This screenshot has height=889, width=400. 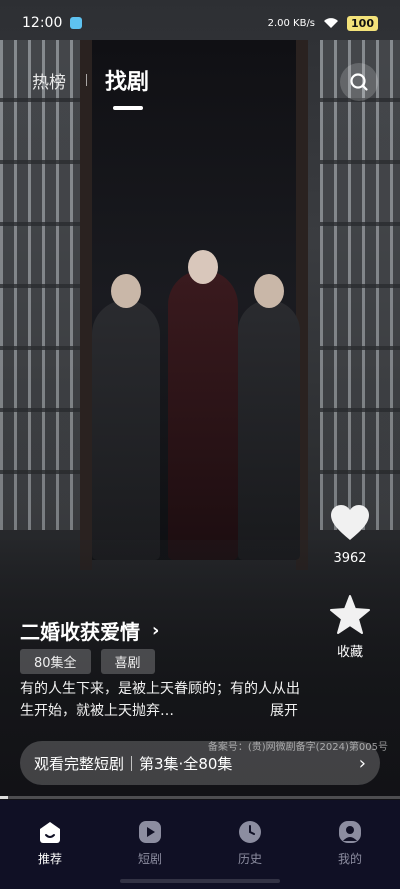 What do you see at coordinates (150, 832) in the screenshot?
I see `play-icon` at bounding box center [150, 832].